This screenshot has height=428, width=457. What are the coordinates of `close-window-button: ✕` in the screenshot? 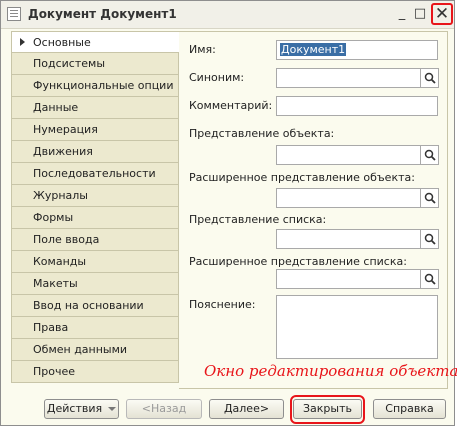 It's located at (442, 14).